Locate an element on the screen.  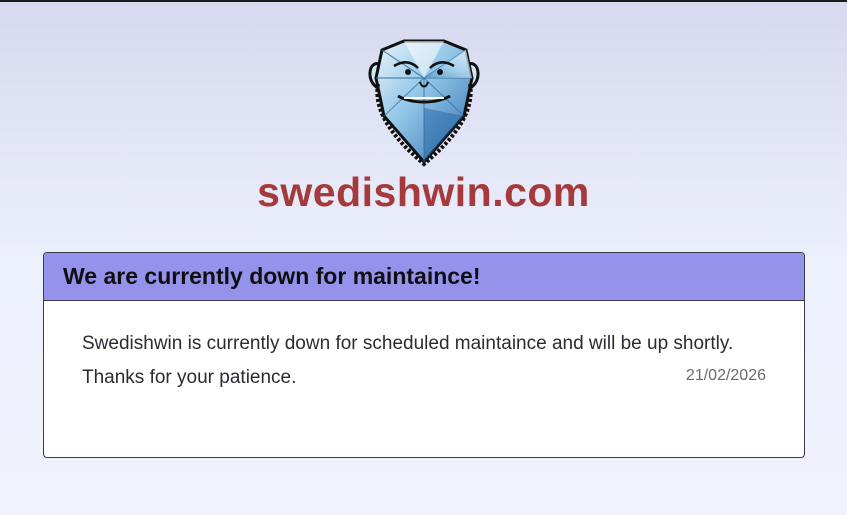
site-name: swedishwin.com is located at coordinates (423, 192).